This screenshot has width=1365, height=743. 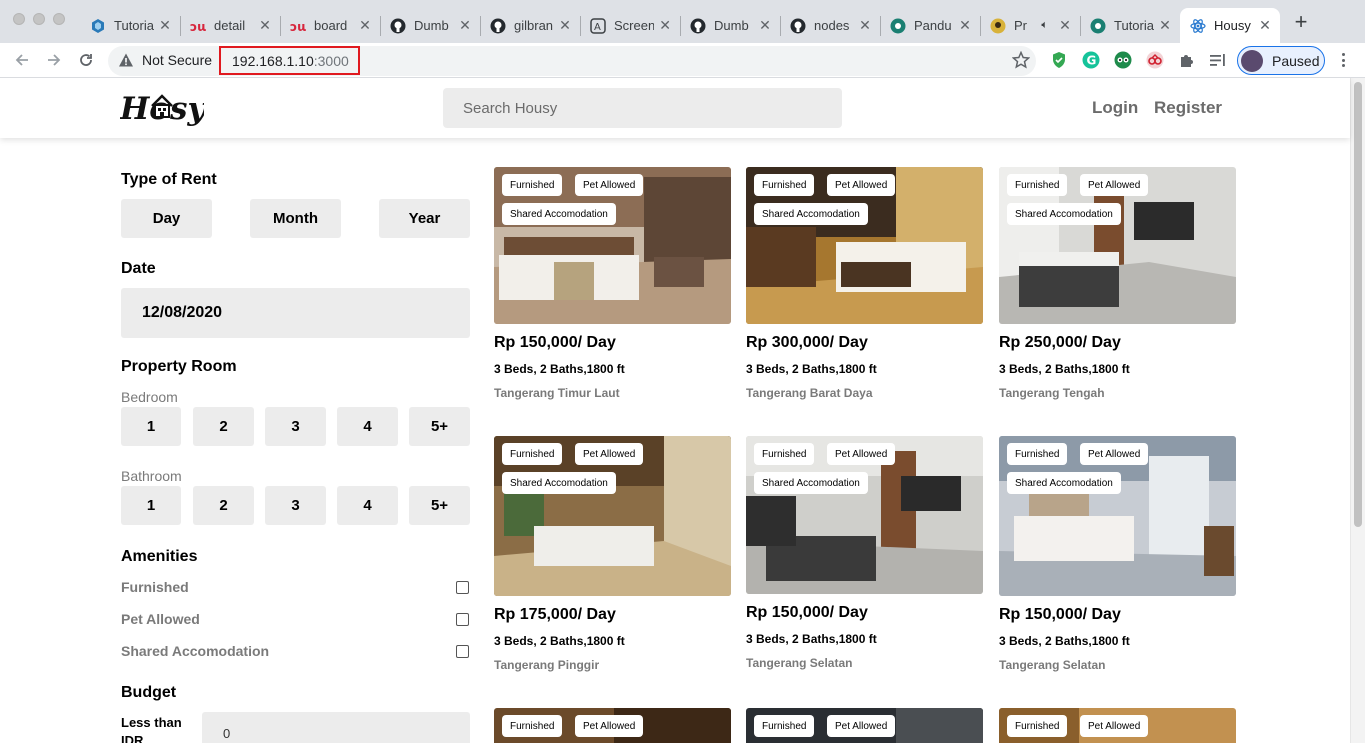 I want to click on back-button, so click(x=22, y=60).